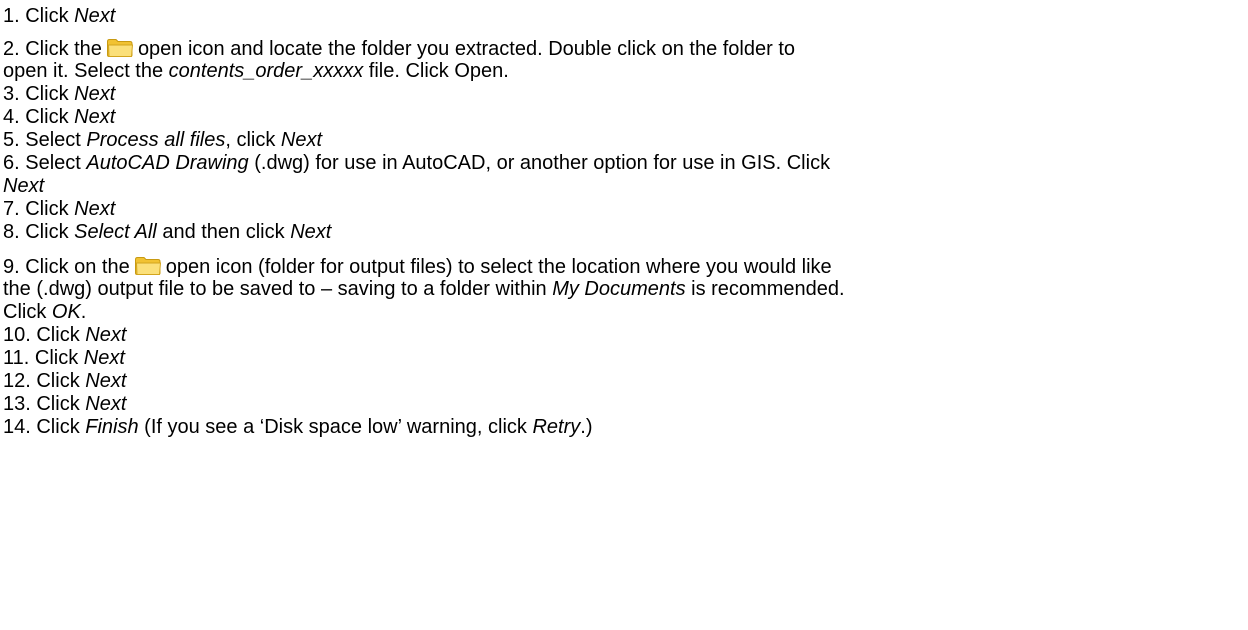 The image size is (1248, 630). Describe the element at coordinates (44, 404) in the screenshot. I see `step-text: 13. Click` at that location.